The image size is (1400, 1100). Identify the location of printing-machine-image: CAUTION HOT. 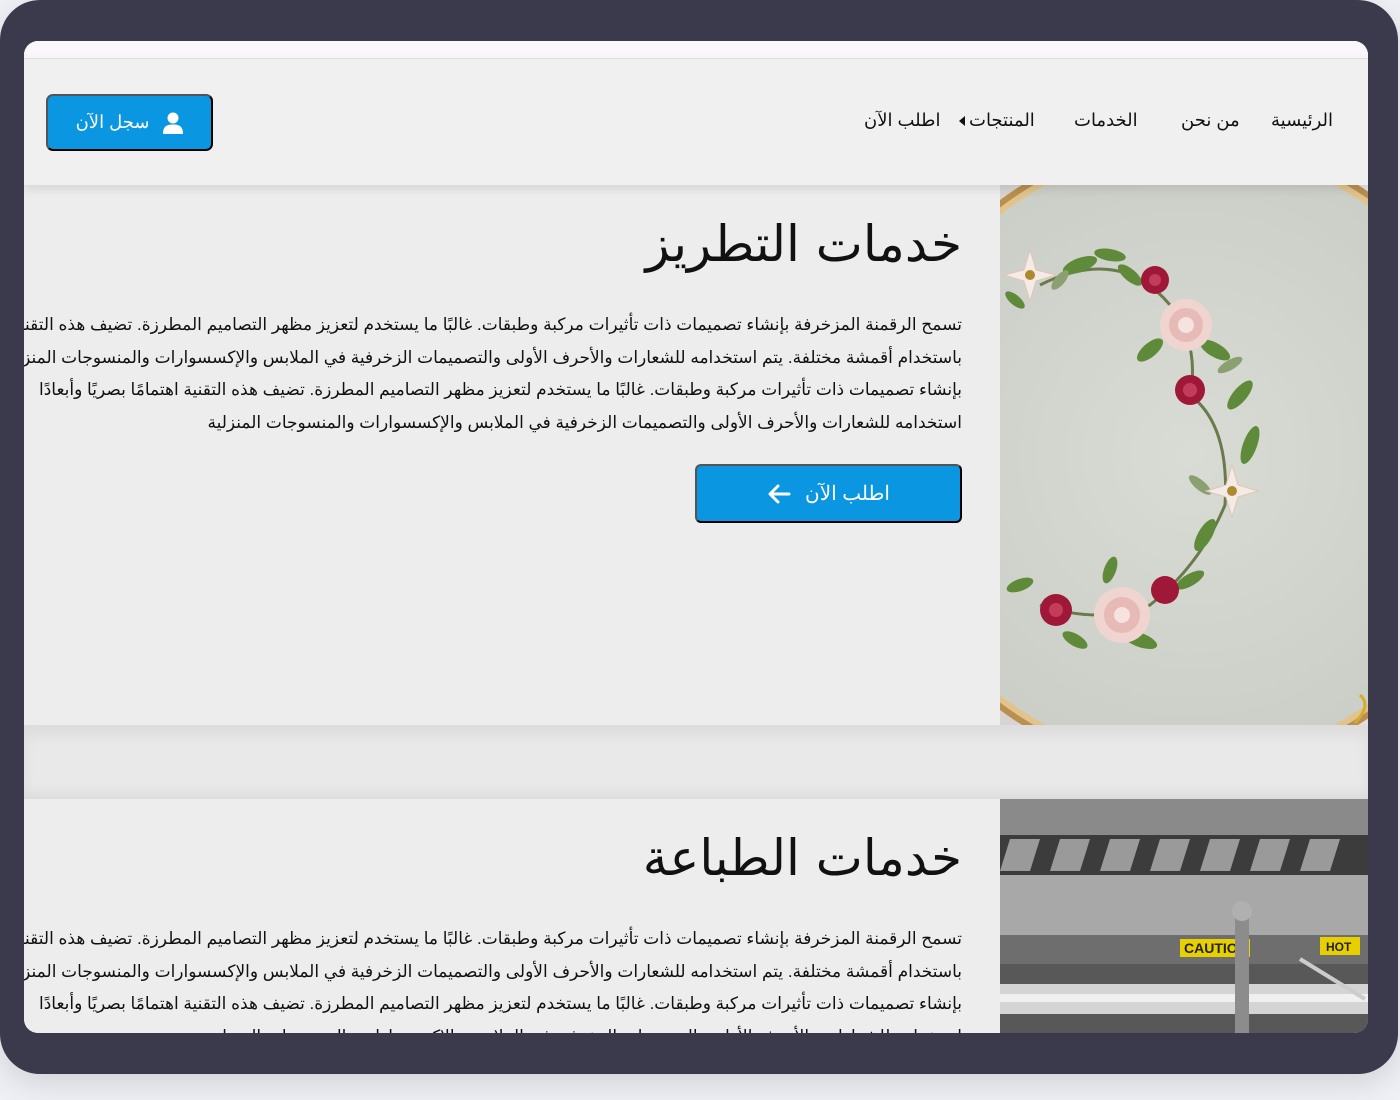
(1184, 916).